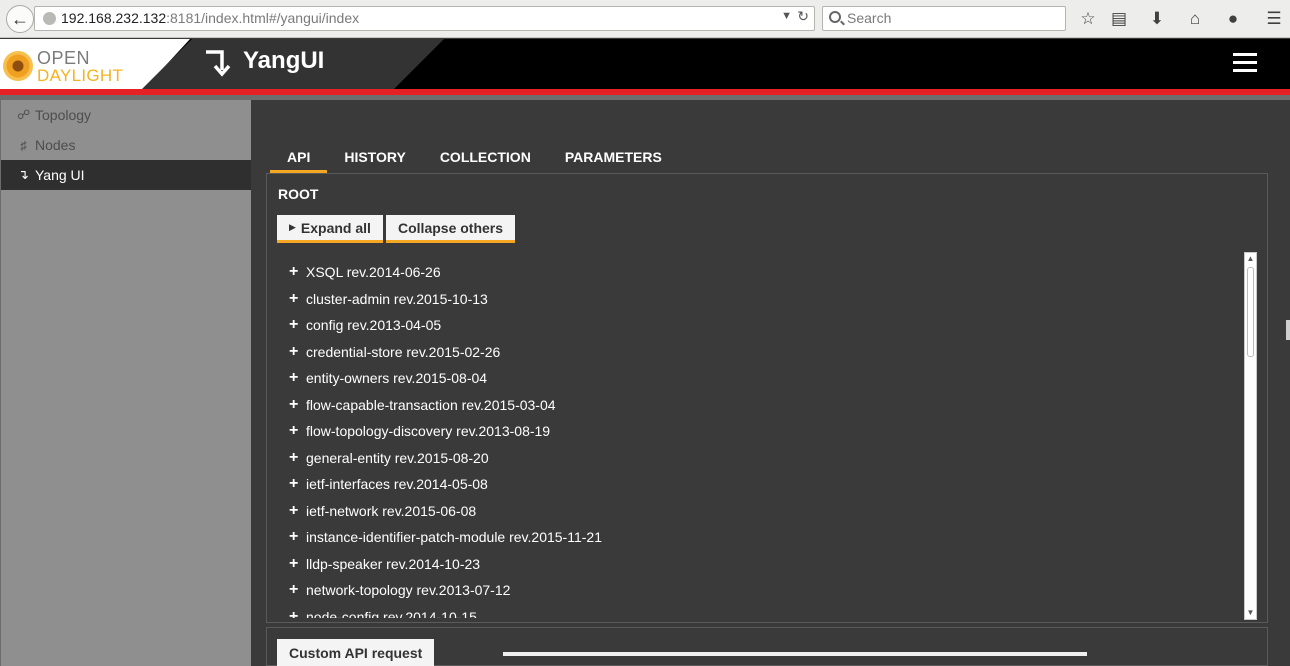  I want to click on url-path: :8181/index.html#/yangui/index, so click(263, 18).